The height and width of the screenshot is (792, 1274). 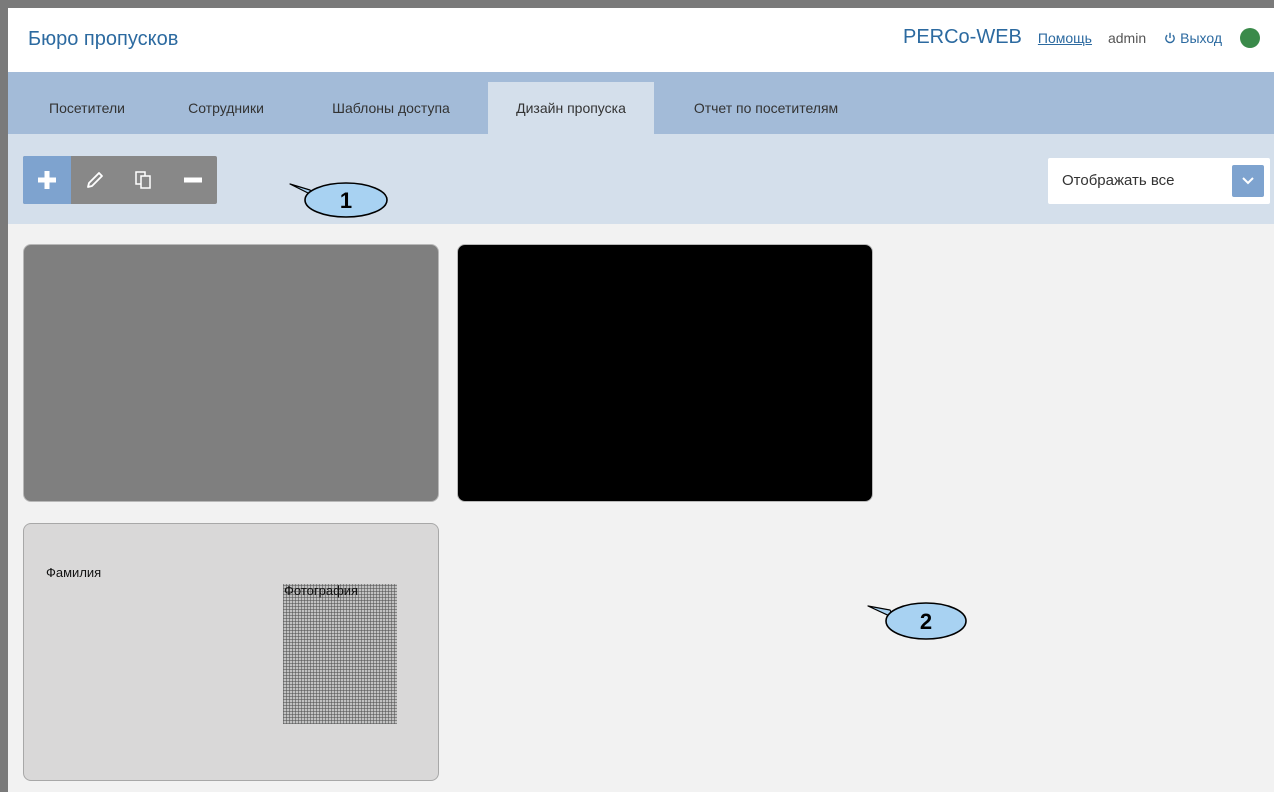 What do you see at coordinates (571, 108) in the screenshot?
I see `tab-pass-design: Дизайн пропуска` at bounding box center [571, 108].